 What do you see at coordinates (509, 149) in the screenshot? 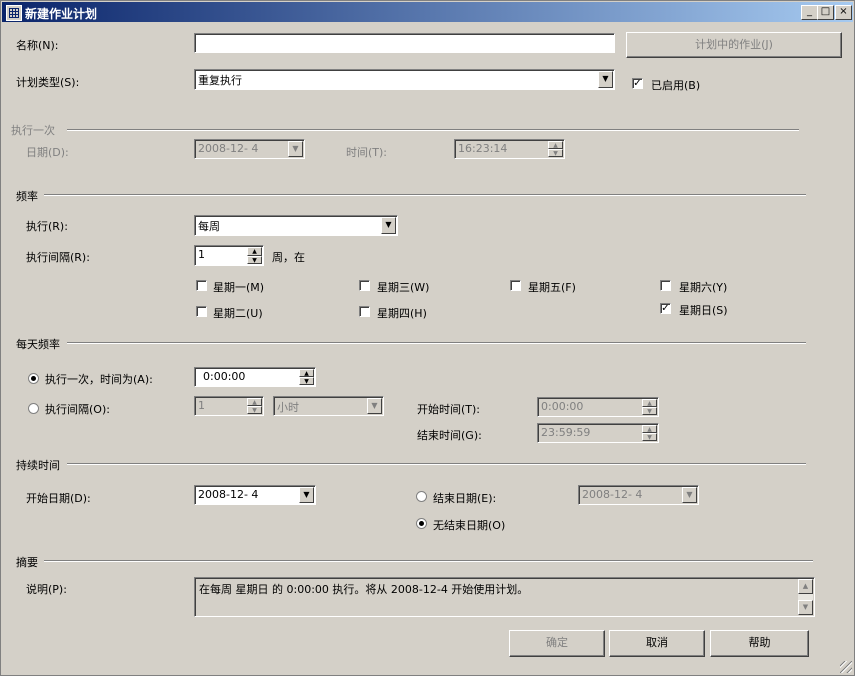
I see `once-time-spinner: 16:23:14 ▲ ▼` at bounding box center [509, 149].